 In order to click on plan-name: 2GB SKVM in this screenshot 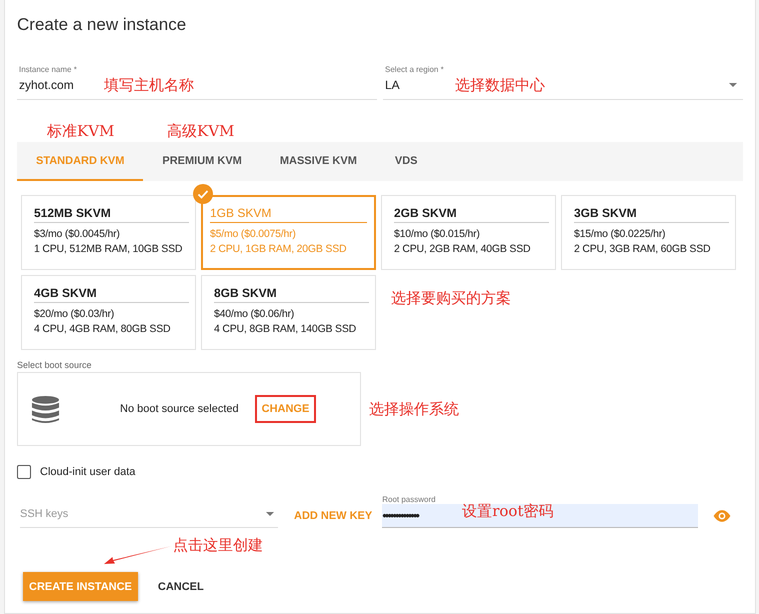, I will do `click(471, 214)`.